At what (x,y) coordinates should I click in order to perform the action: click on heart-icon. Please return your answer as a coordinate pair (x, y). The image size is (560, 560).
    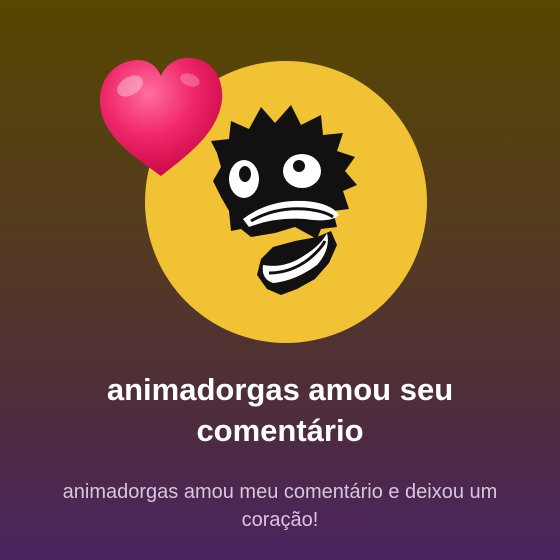
    Looking at the image, I should click on (161, 116).